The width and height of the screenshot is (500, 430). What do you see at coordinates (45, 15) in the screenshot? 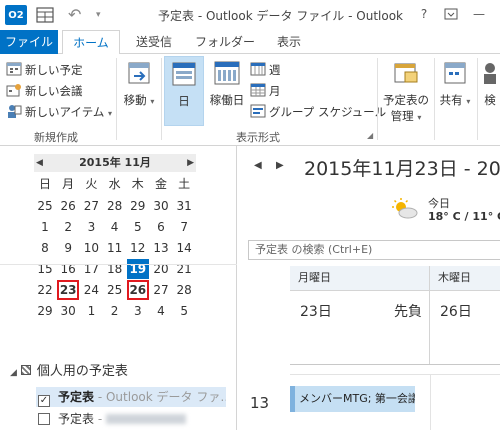
I see `calendar-grid-icon` at bounding box center [45, 15].